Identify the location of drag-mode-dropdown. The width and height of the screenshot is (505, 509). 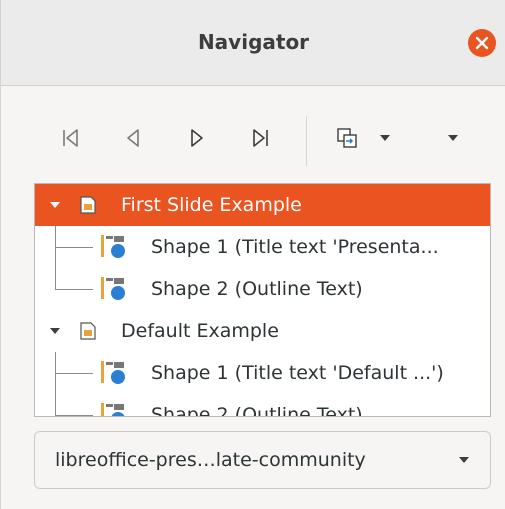
(385, 138).